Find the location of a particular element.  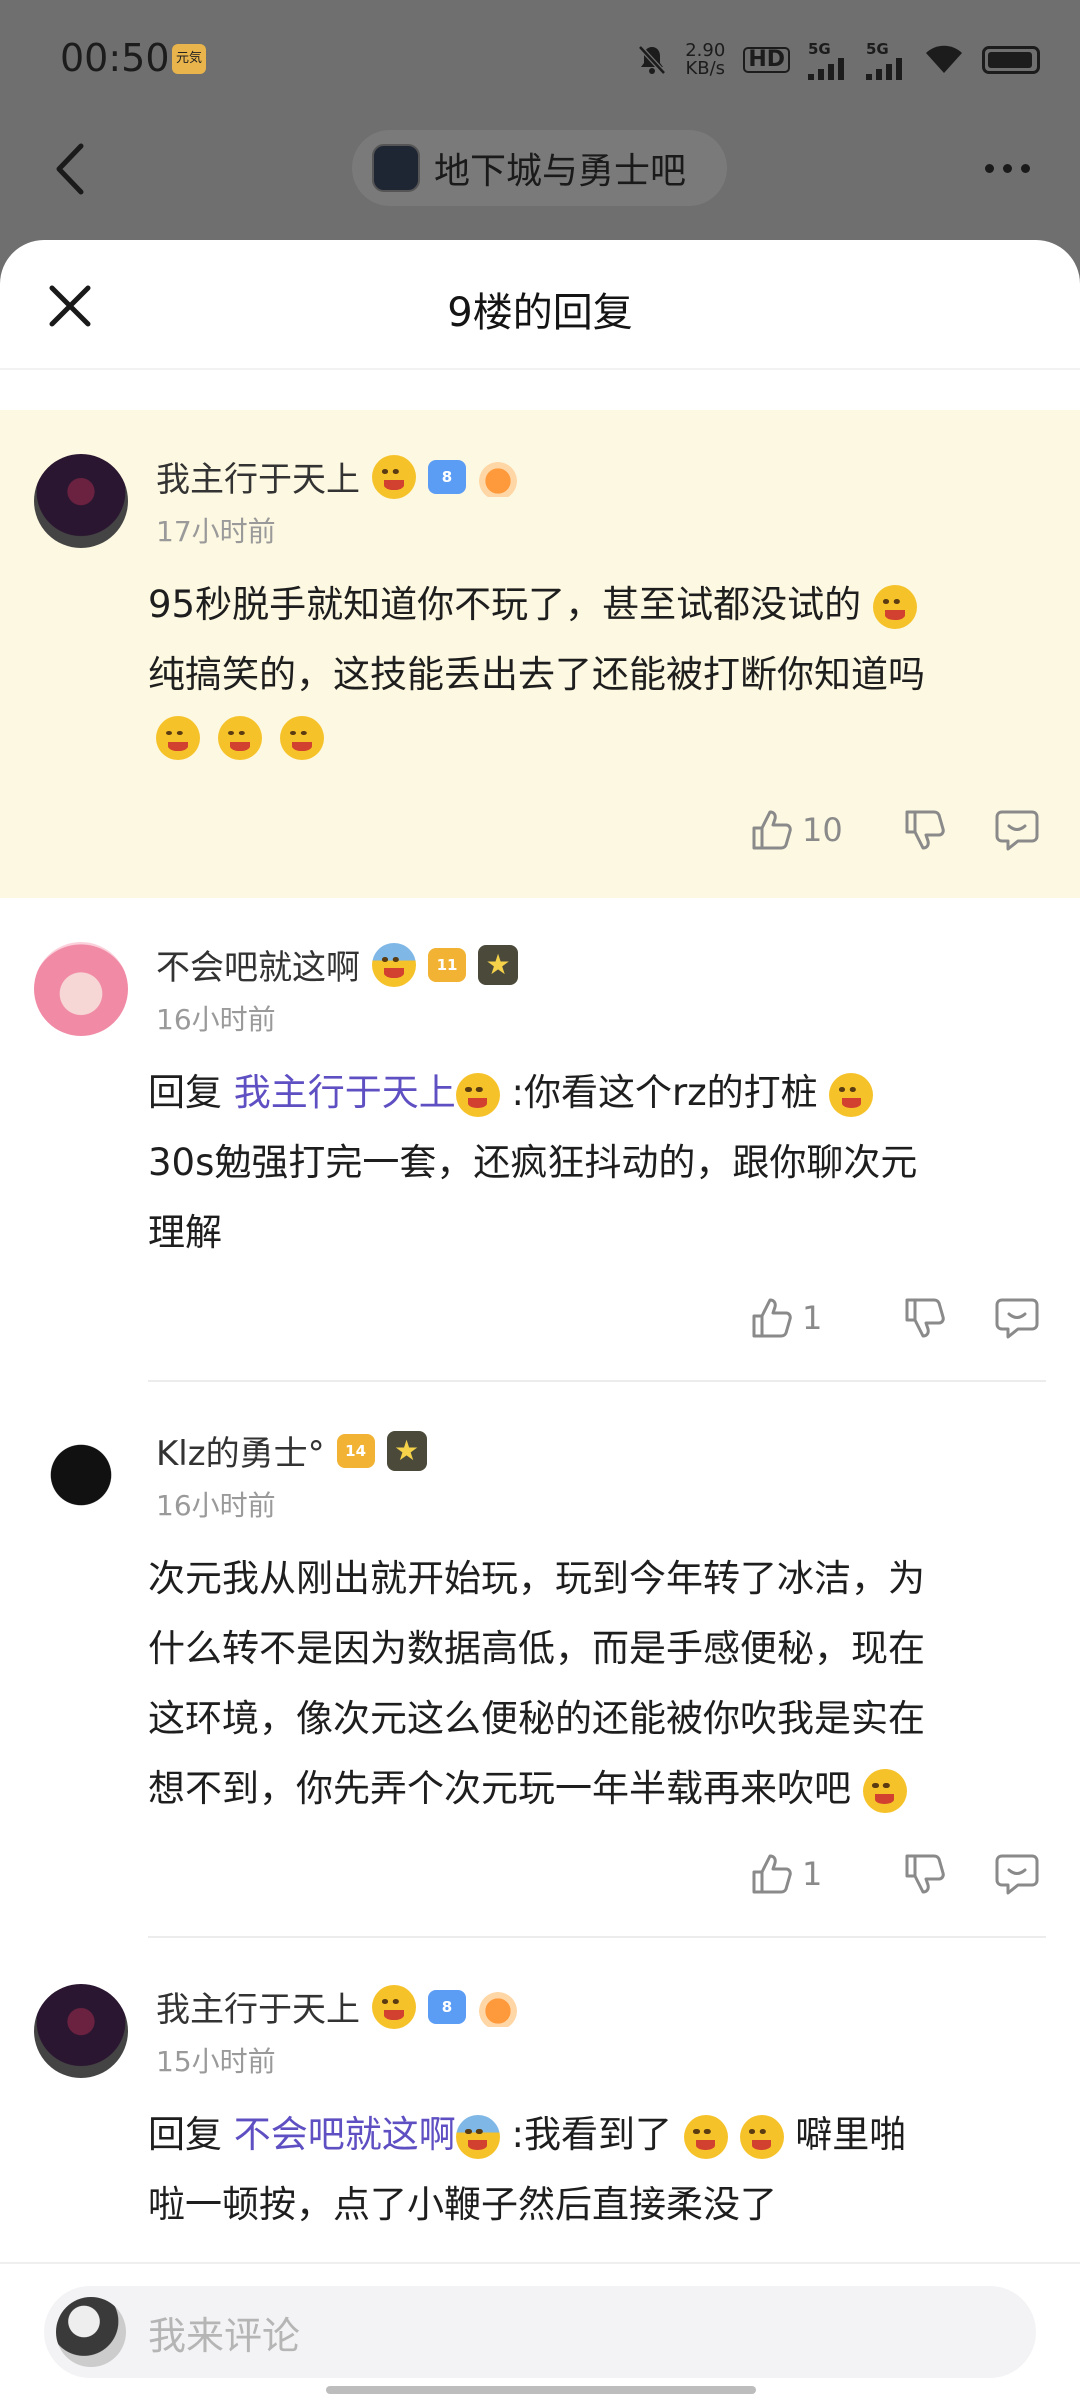

back-button is located at coordinates (70, 169).